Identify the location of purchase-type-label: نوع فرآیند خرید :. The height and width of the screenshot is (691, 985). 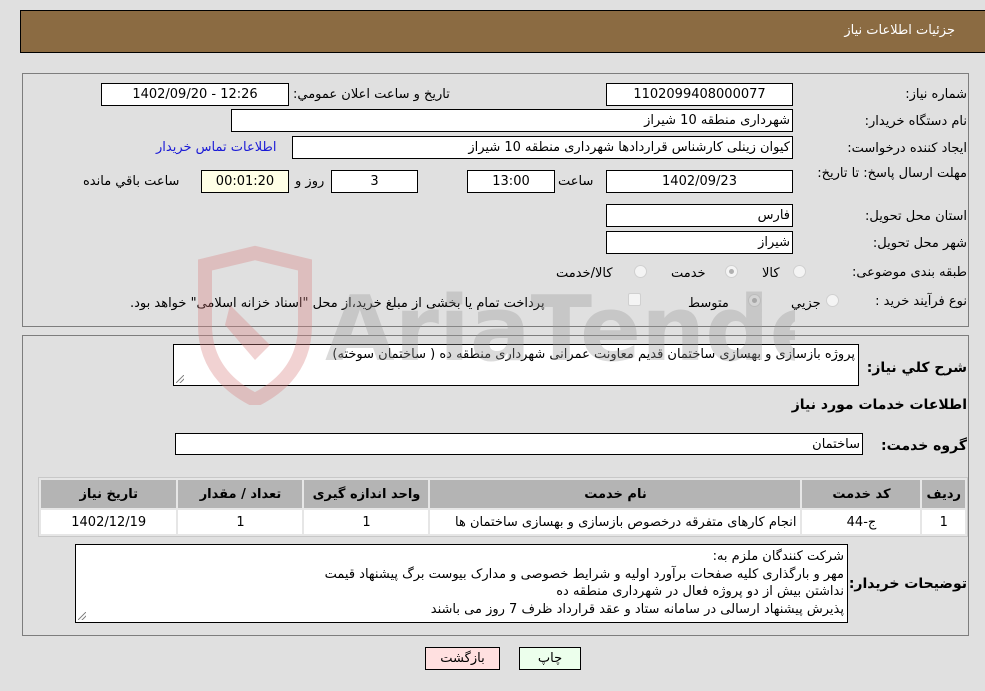
(921, 301).